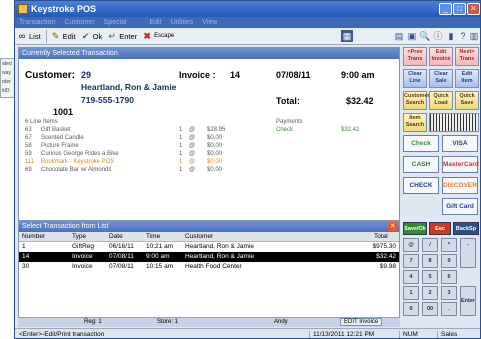 This screenshot has height=339, width=481. What do you see at coordinates (147, 36) in the screenshot?
I see `x-icon: ✖` at bounding box center [147, 36].